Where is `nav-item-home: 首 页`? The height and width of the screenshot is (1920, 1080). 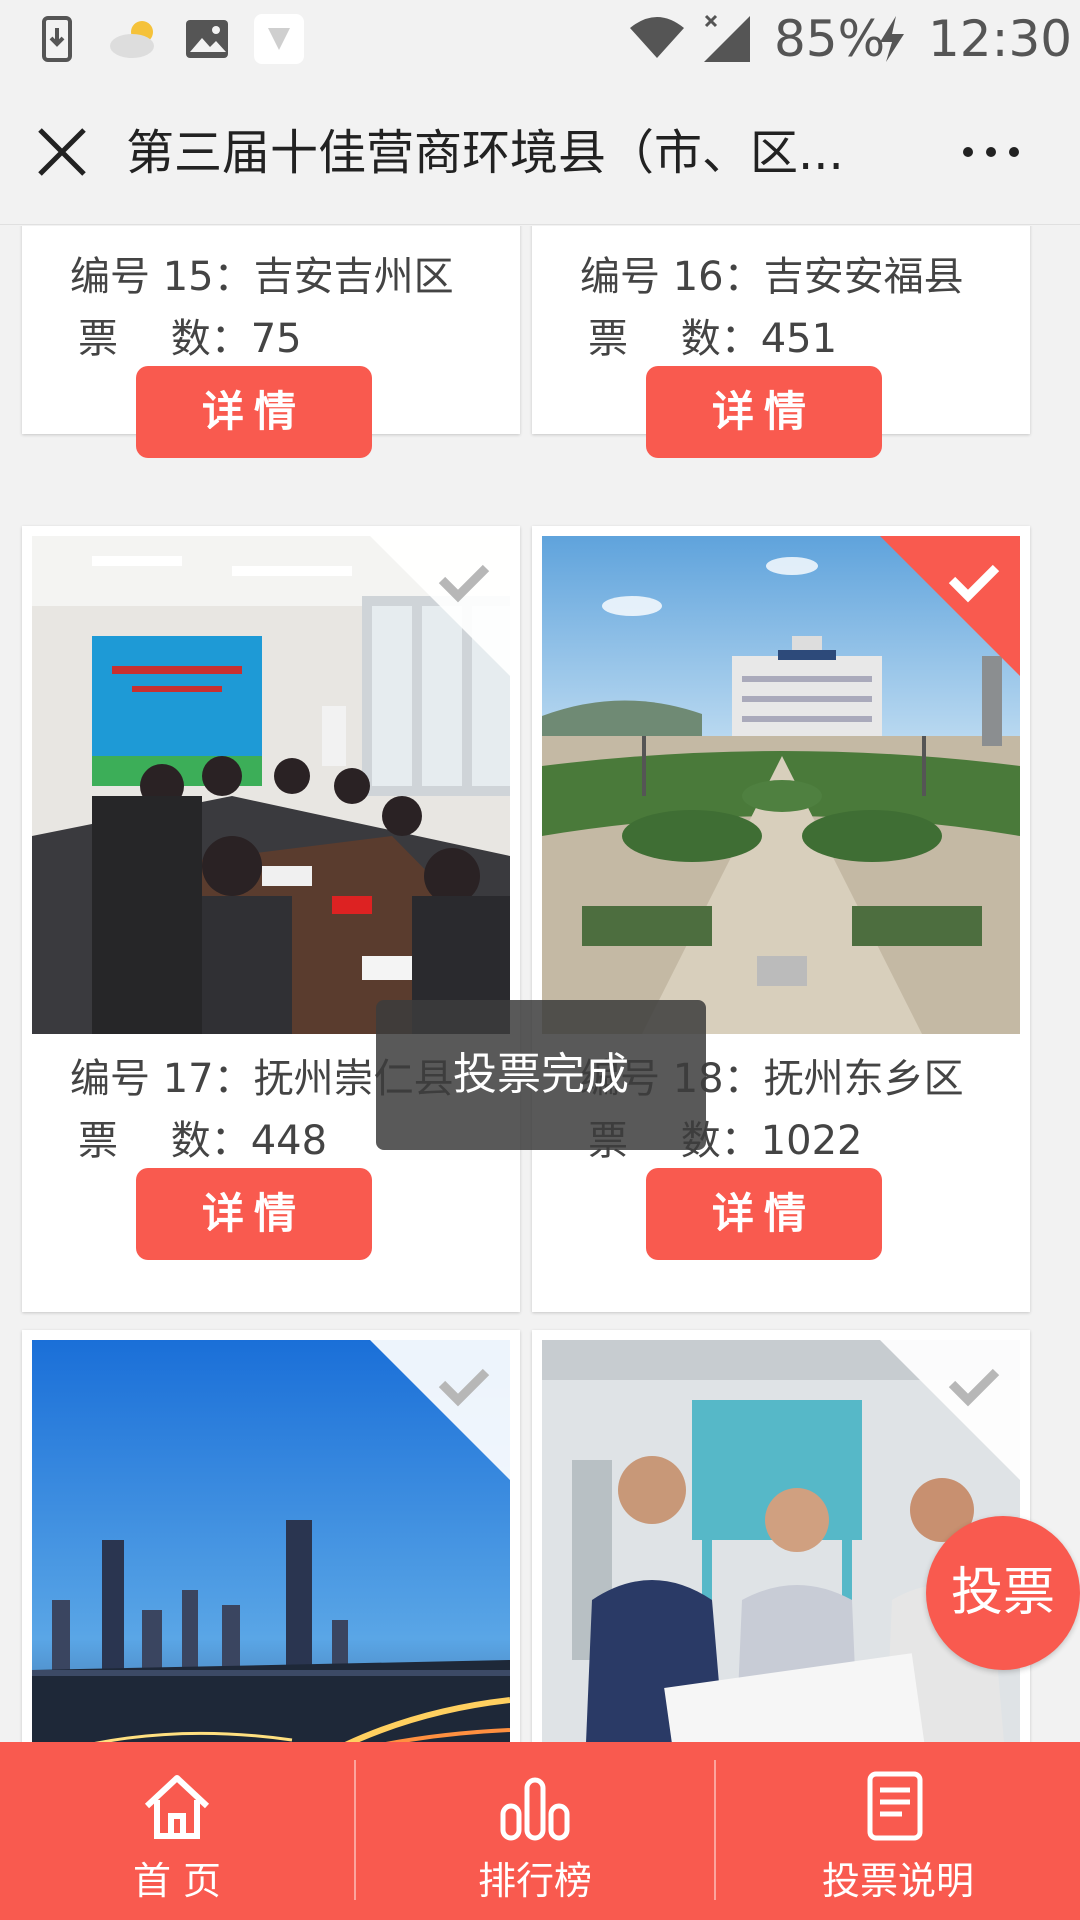
nav-item-home: 首 页 is located at coordinates (177, 1831).